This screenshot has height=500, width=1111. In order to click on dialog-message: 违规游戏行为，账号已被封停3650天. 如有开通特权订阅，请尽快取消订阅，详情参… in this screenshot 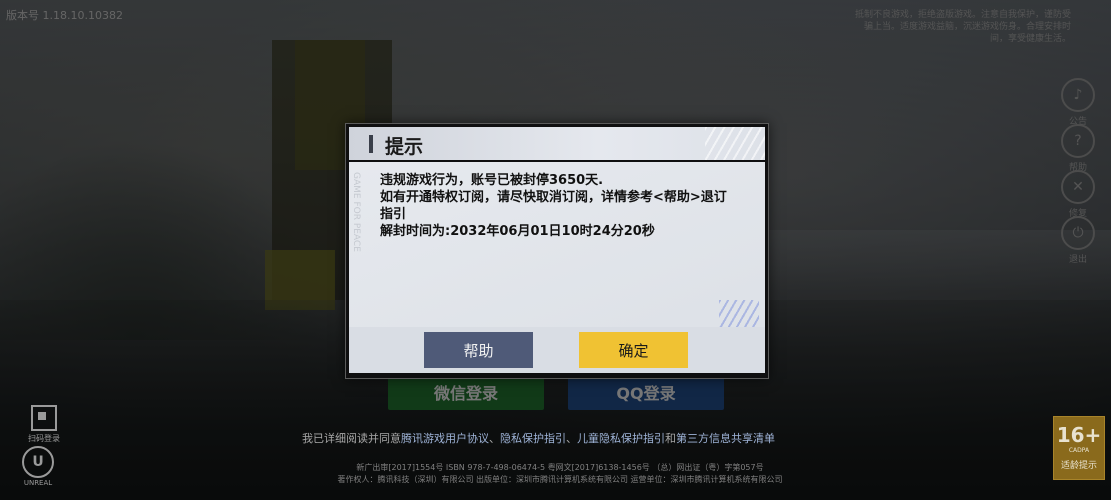, I will do `click(555, 206)`.